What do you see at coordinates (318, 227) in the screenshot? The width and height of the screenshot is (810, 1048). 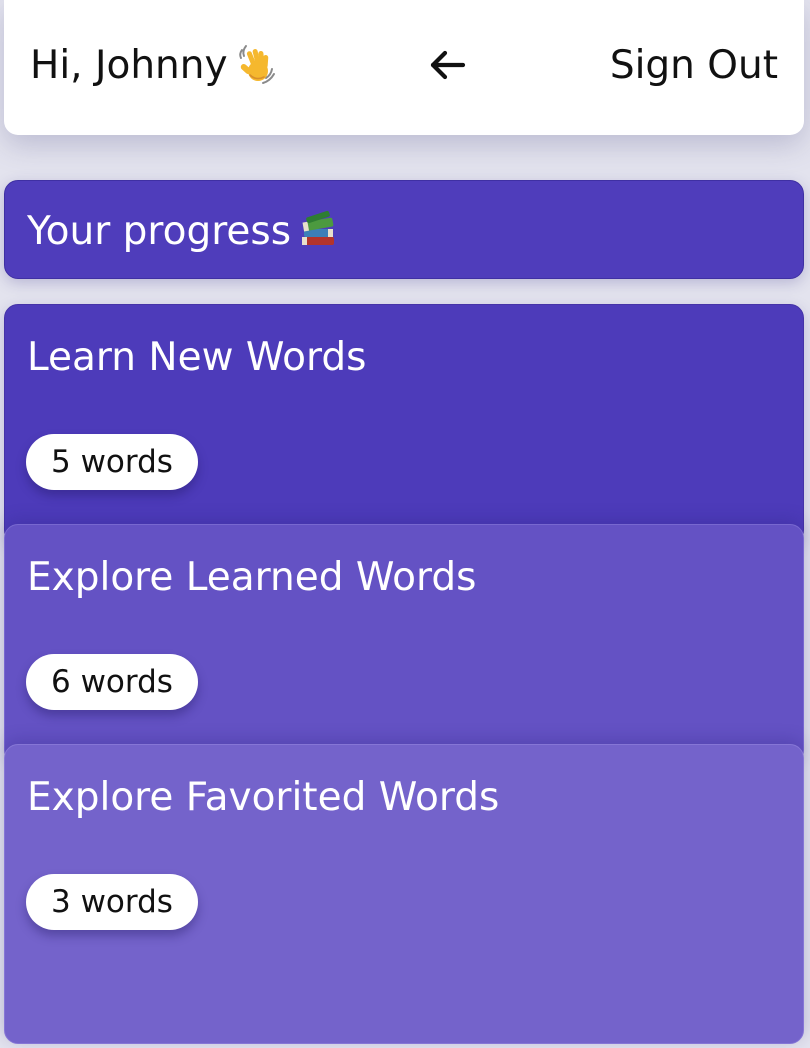 I see `books-icon` at bounding box center [318, 227].